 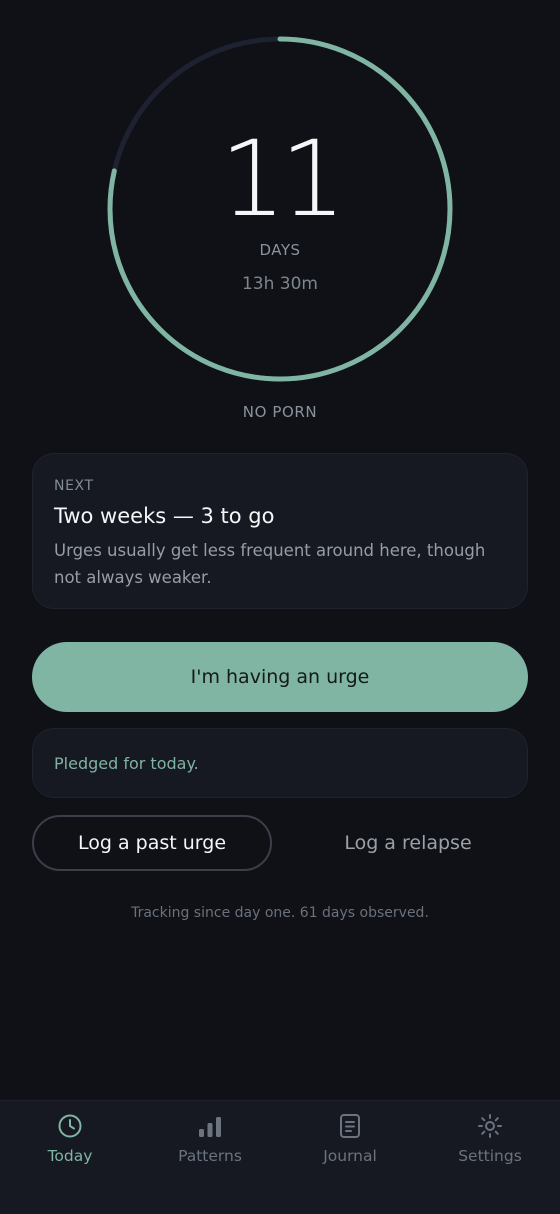 What do you see at coordinates (70, 1126) in the screenshot?
I see `clock-icon` at bounding box center [70, 1126].